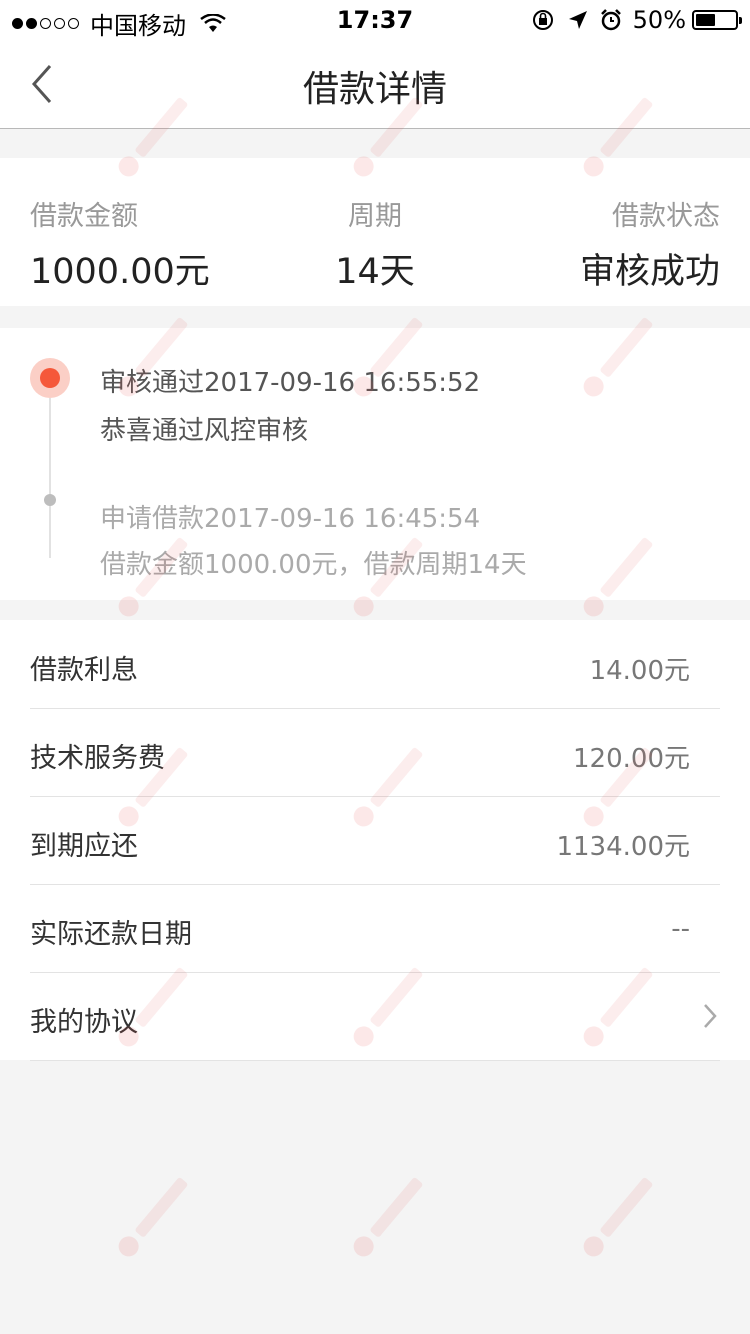  I want to click on timeline-line, so click(50, 478).